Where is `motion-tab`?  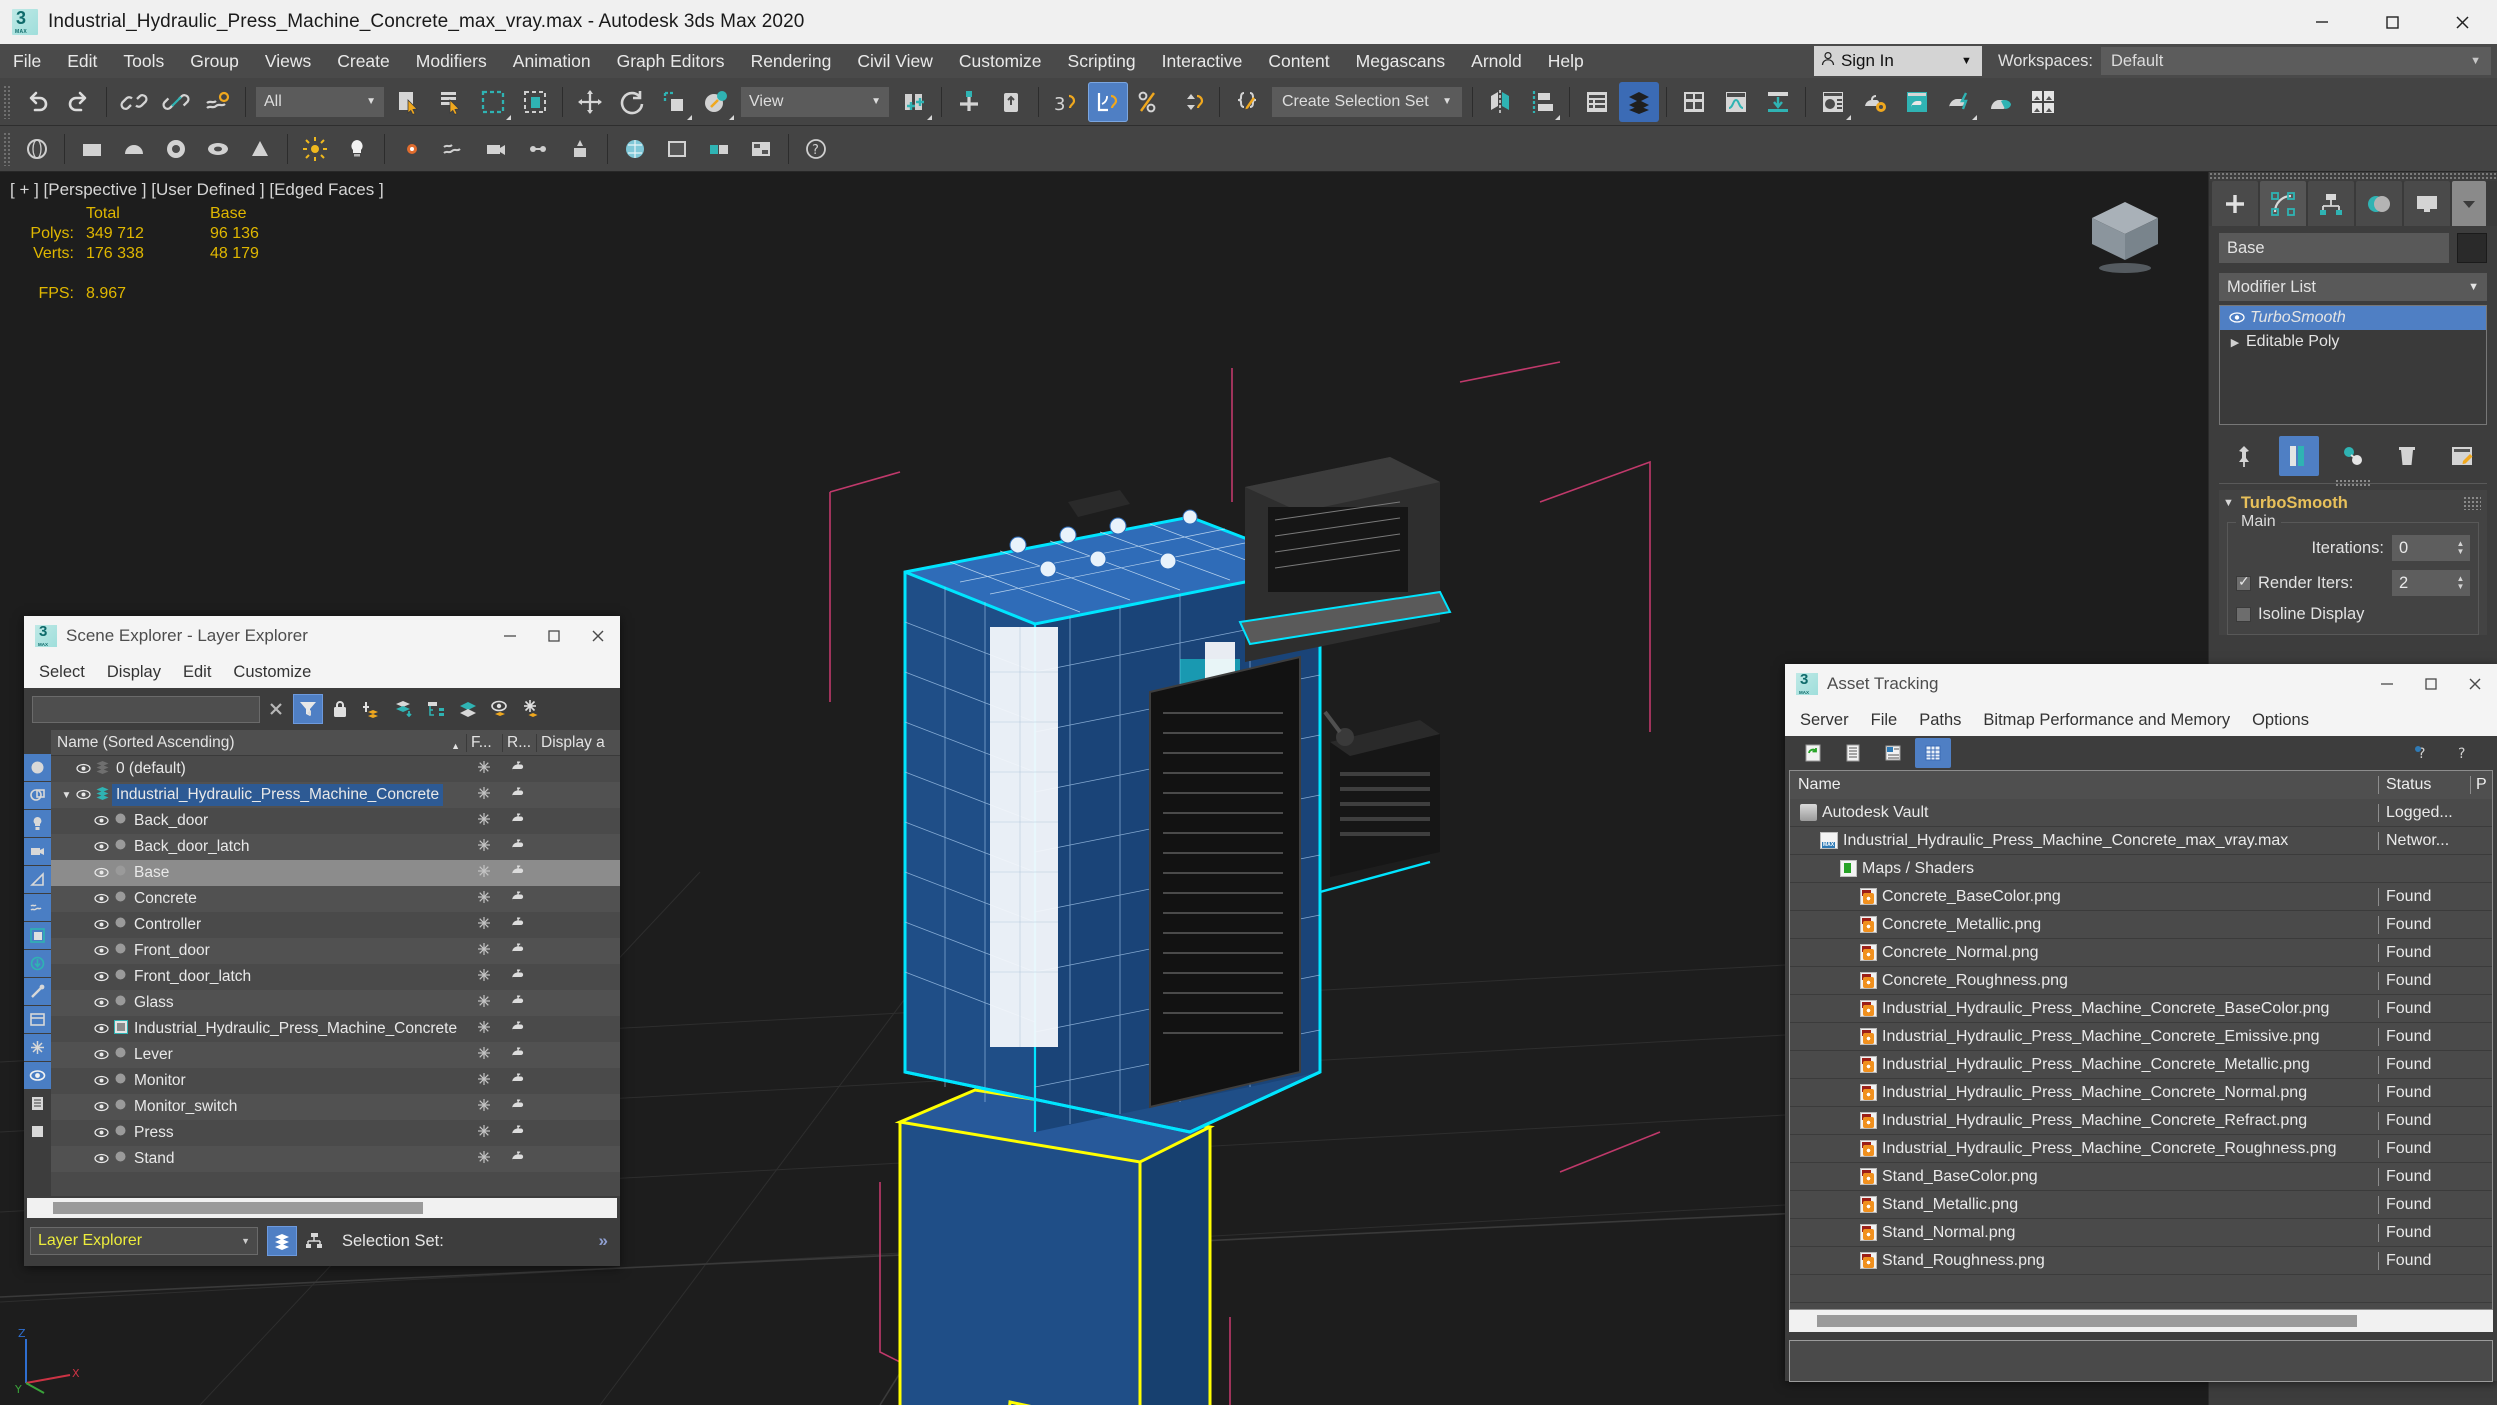
motion-tab is located at coordinates (2379, 203).